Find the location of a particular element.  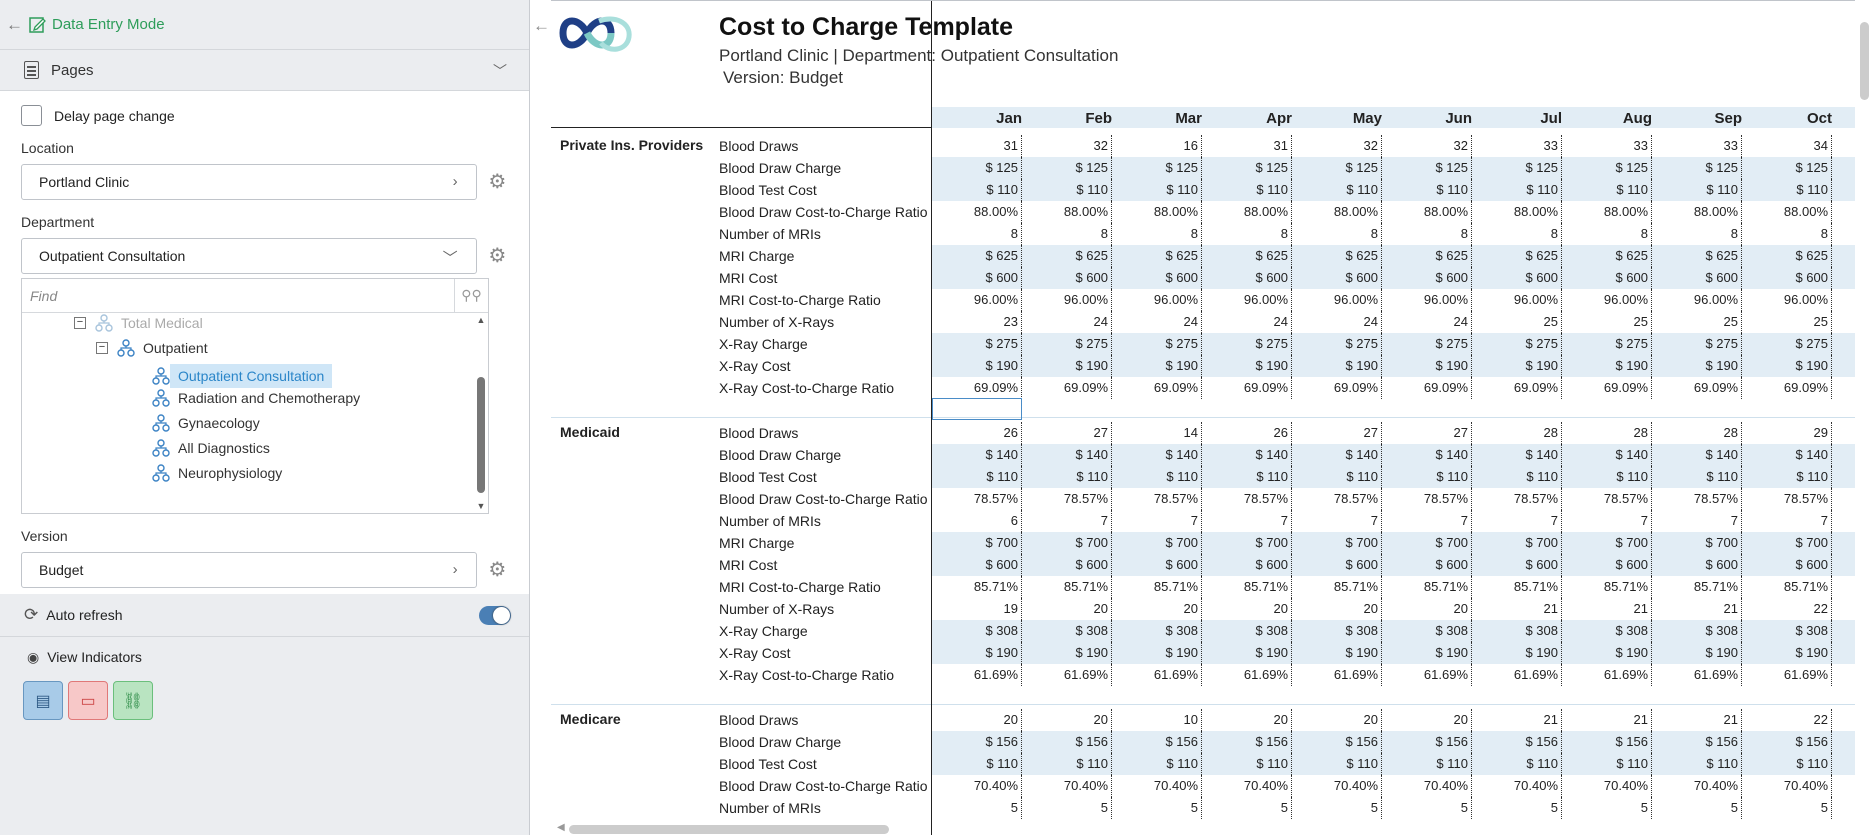

scrollbar-thumb is located at coordinates (1864, 61).